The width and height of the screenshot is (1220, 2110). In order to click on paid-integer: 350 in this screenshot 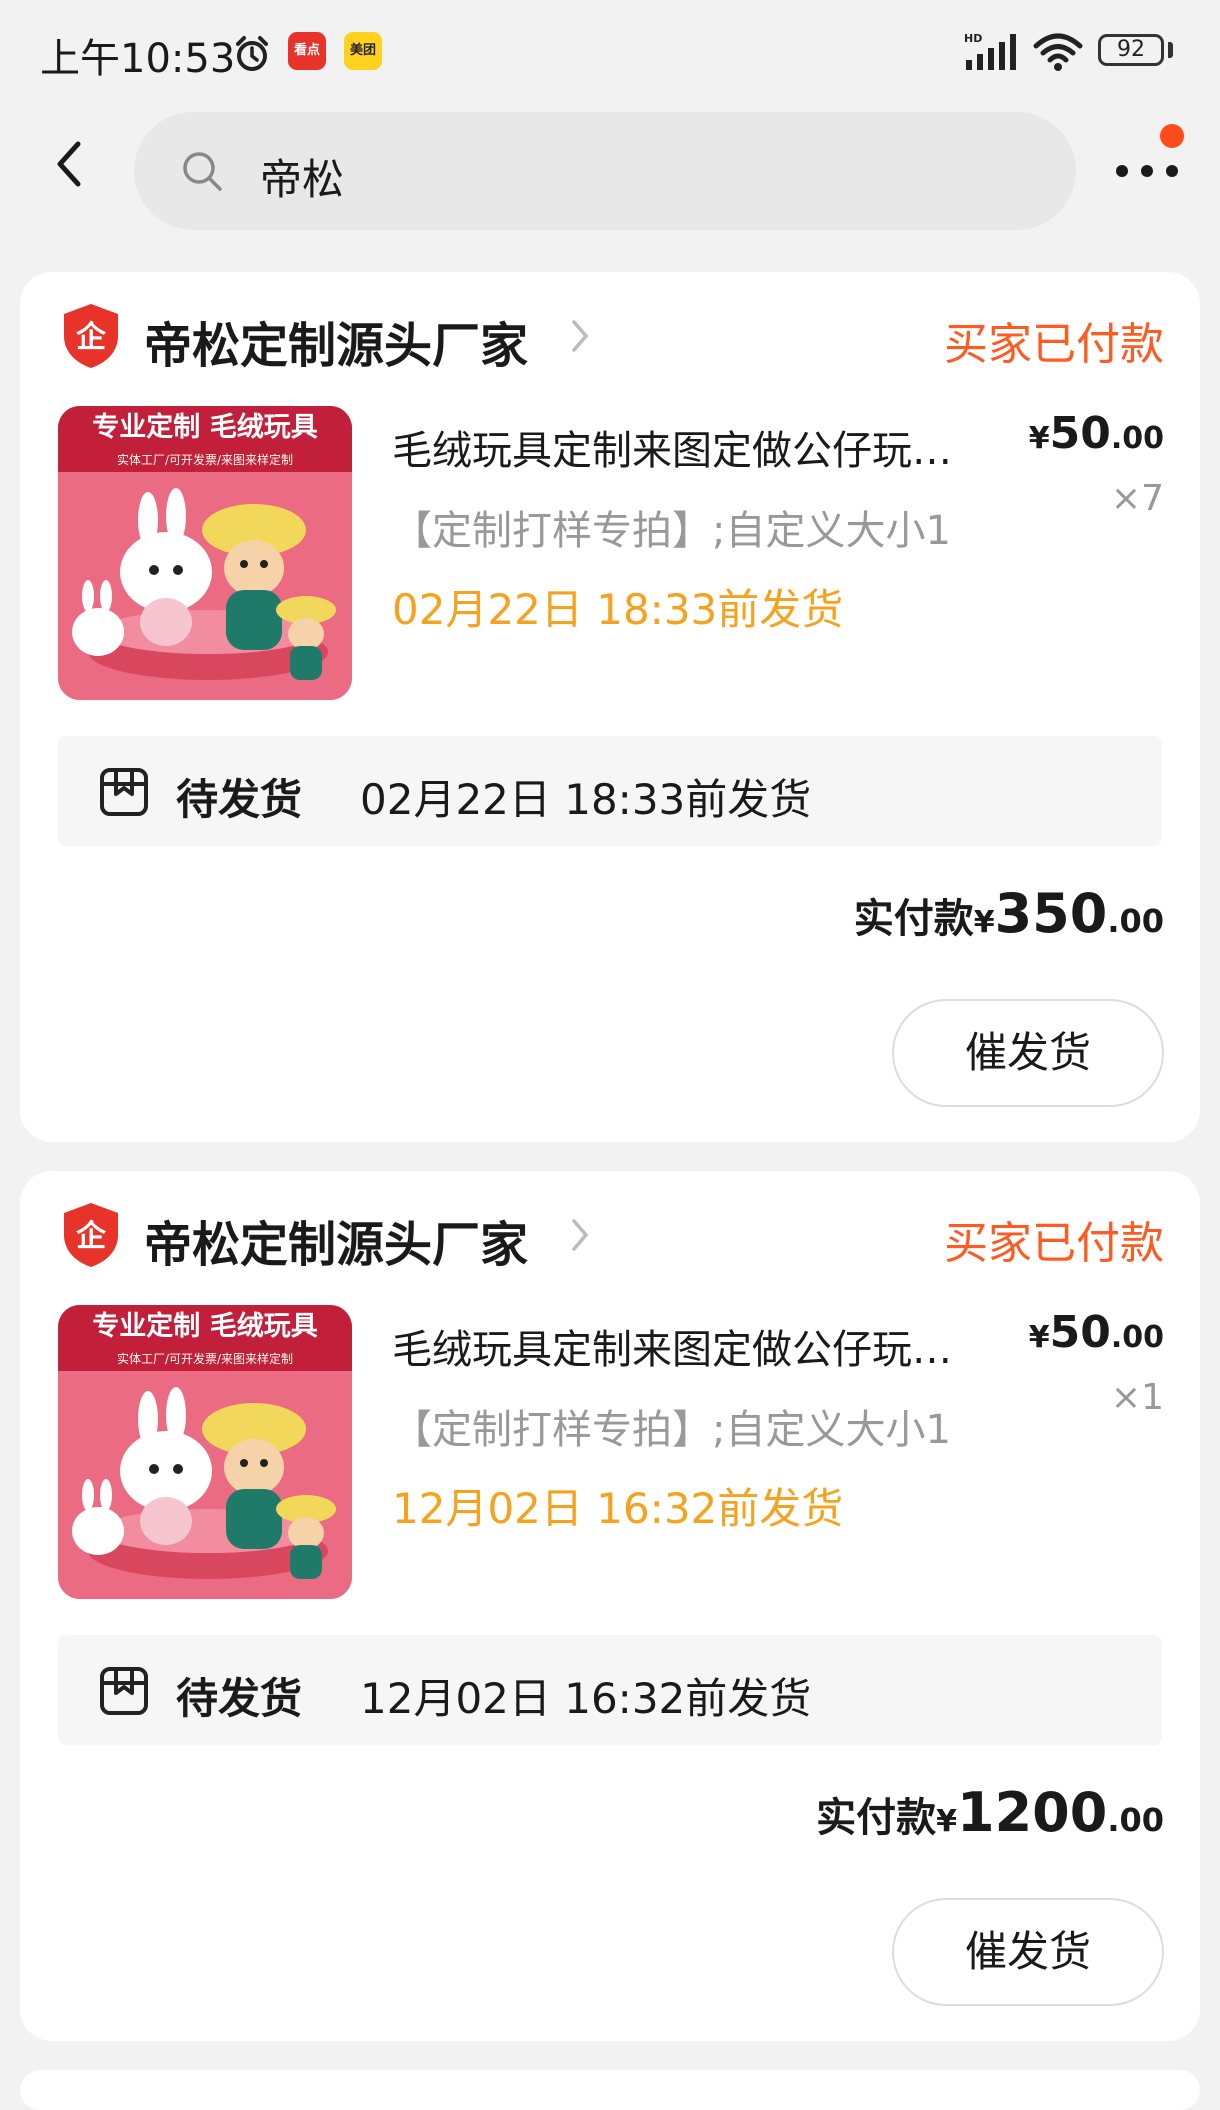, I will do `click(1051, 913)`.